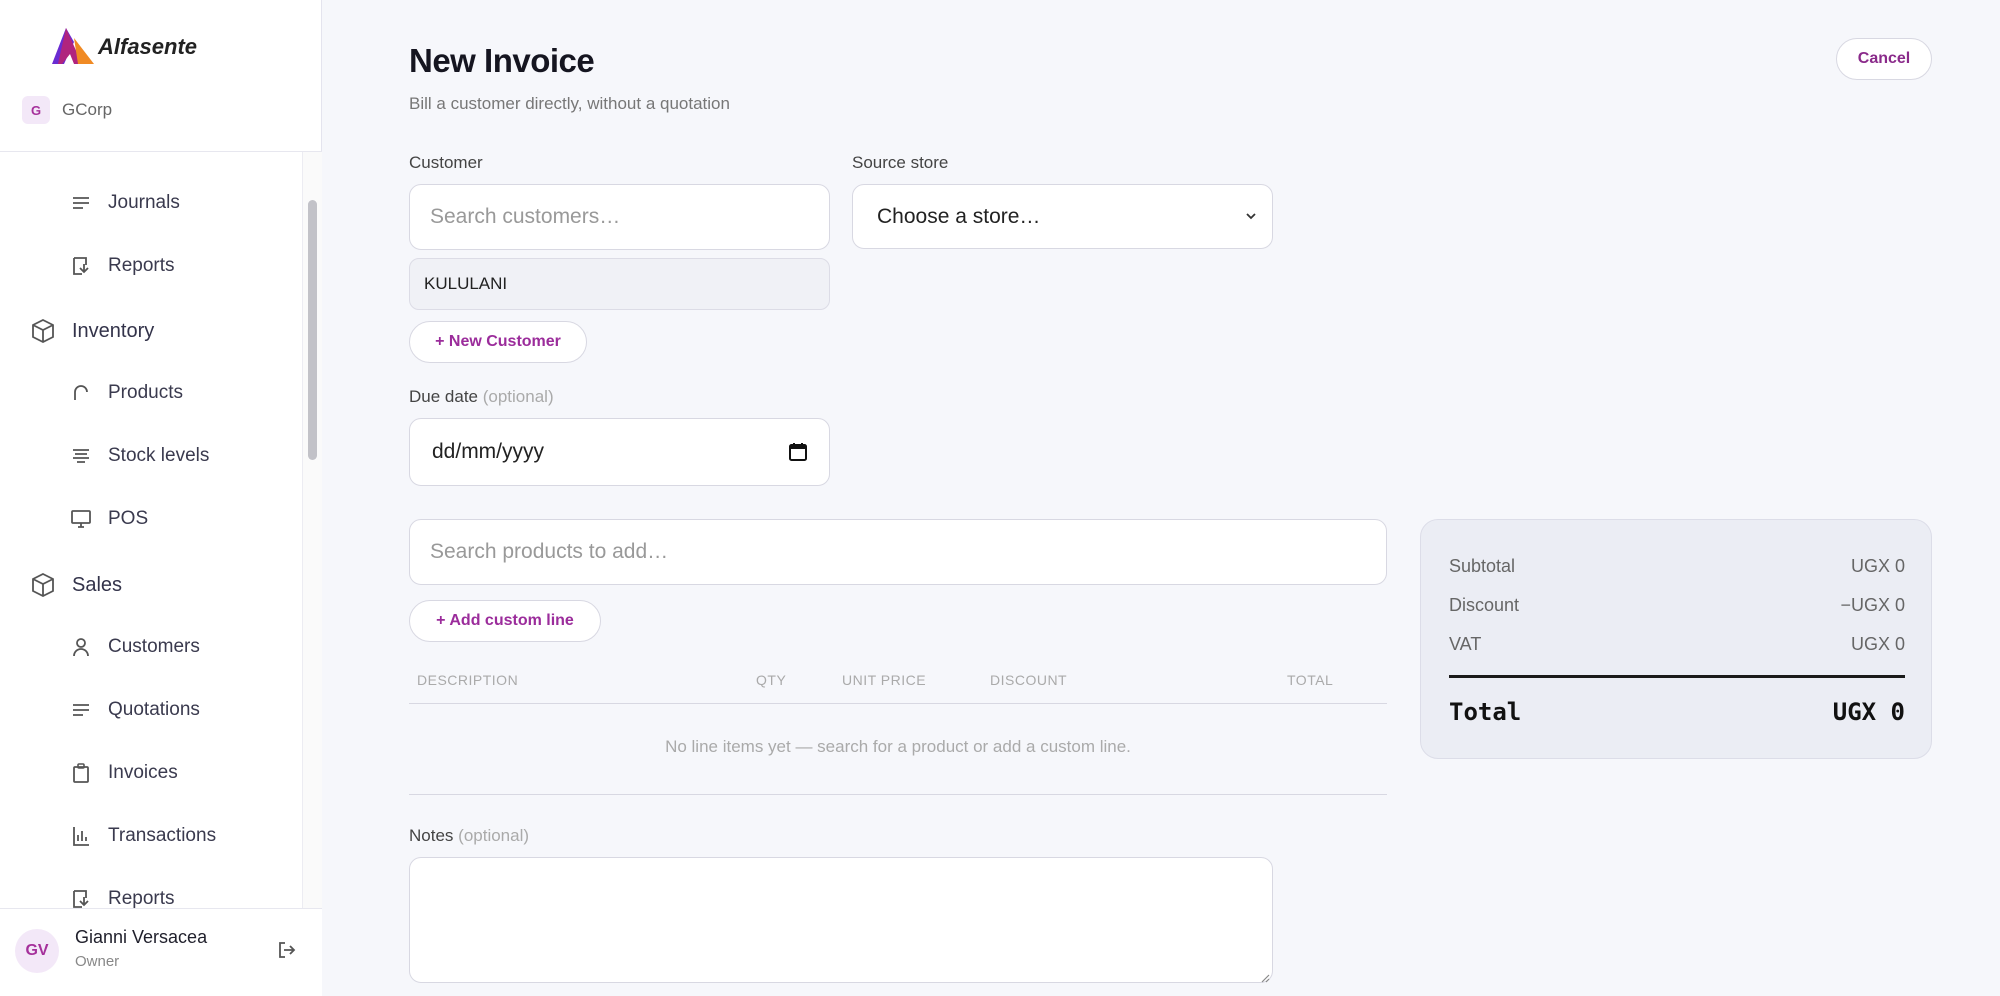 The image size is (2000, 996). What do you see at coordinates (1484, 605) in the screenshot?
I see `discount-label: Discount` at bounding box center [1484, 605].